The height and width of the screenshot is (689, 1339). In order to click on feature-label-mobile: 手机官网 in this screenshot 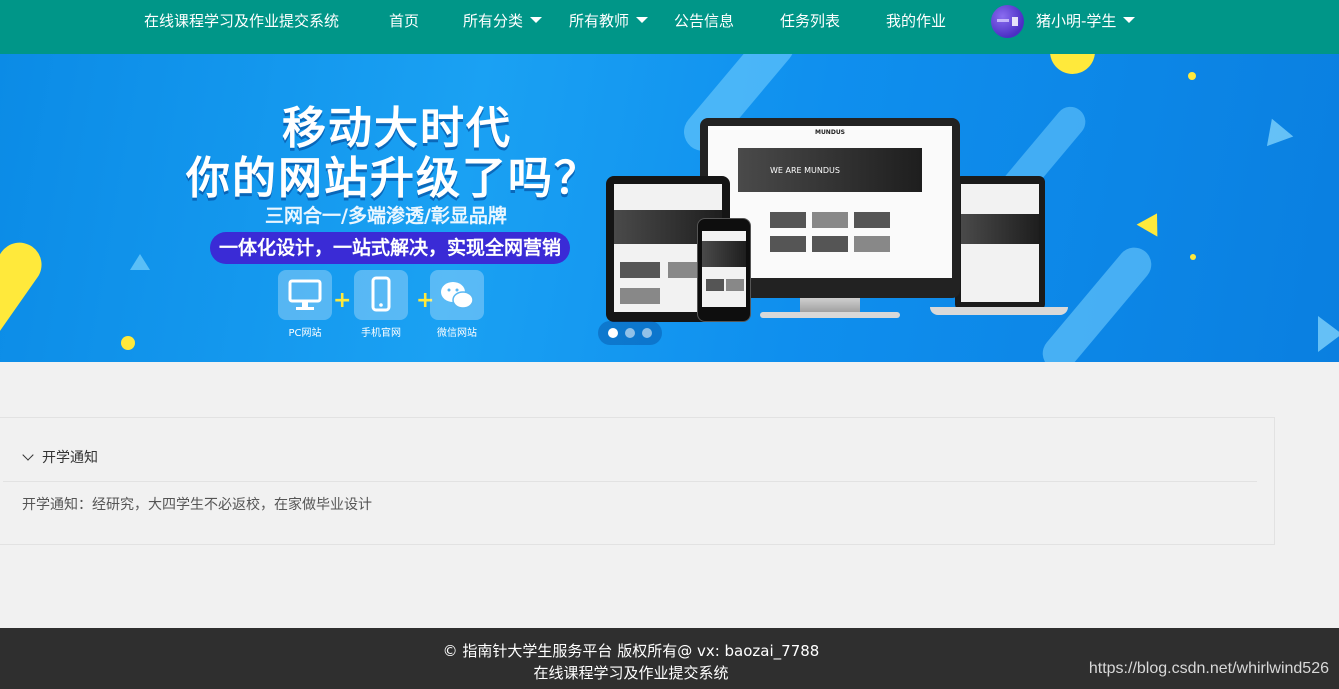, I will do `click(381, 333)`.